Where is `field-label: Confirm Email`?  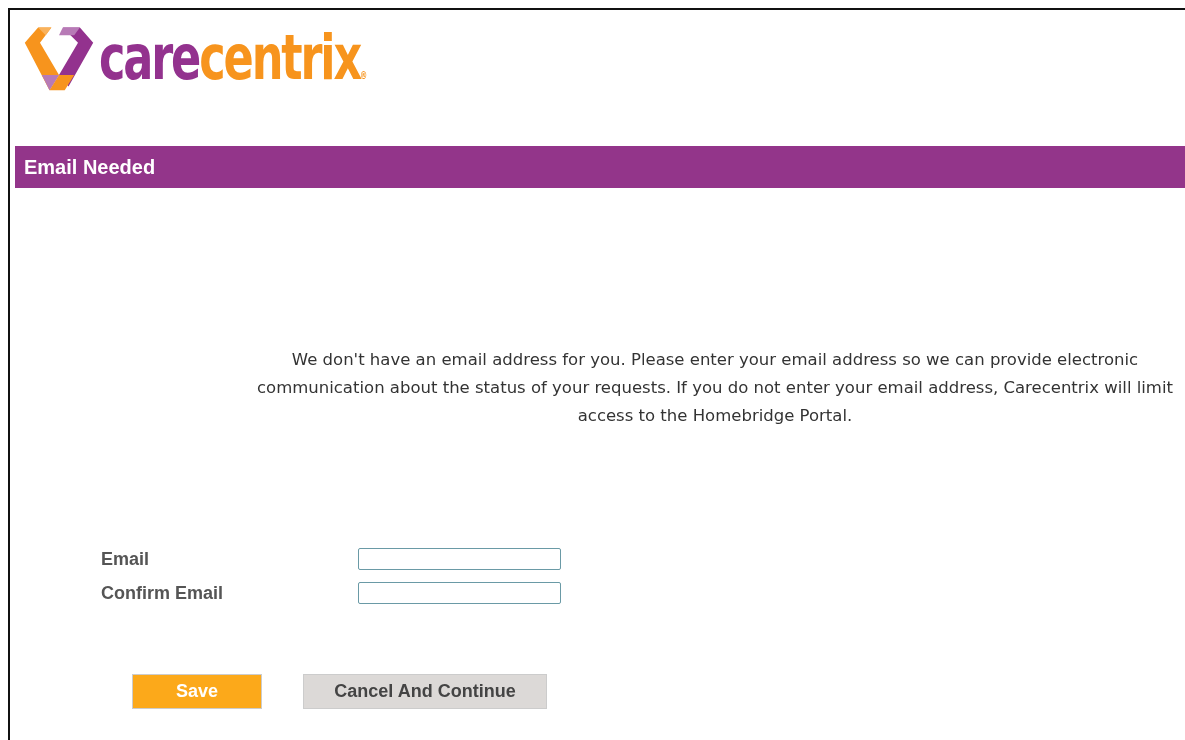
field-label: Confirm Email is located at coordinates (163, 593).